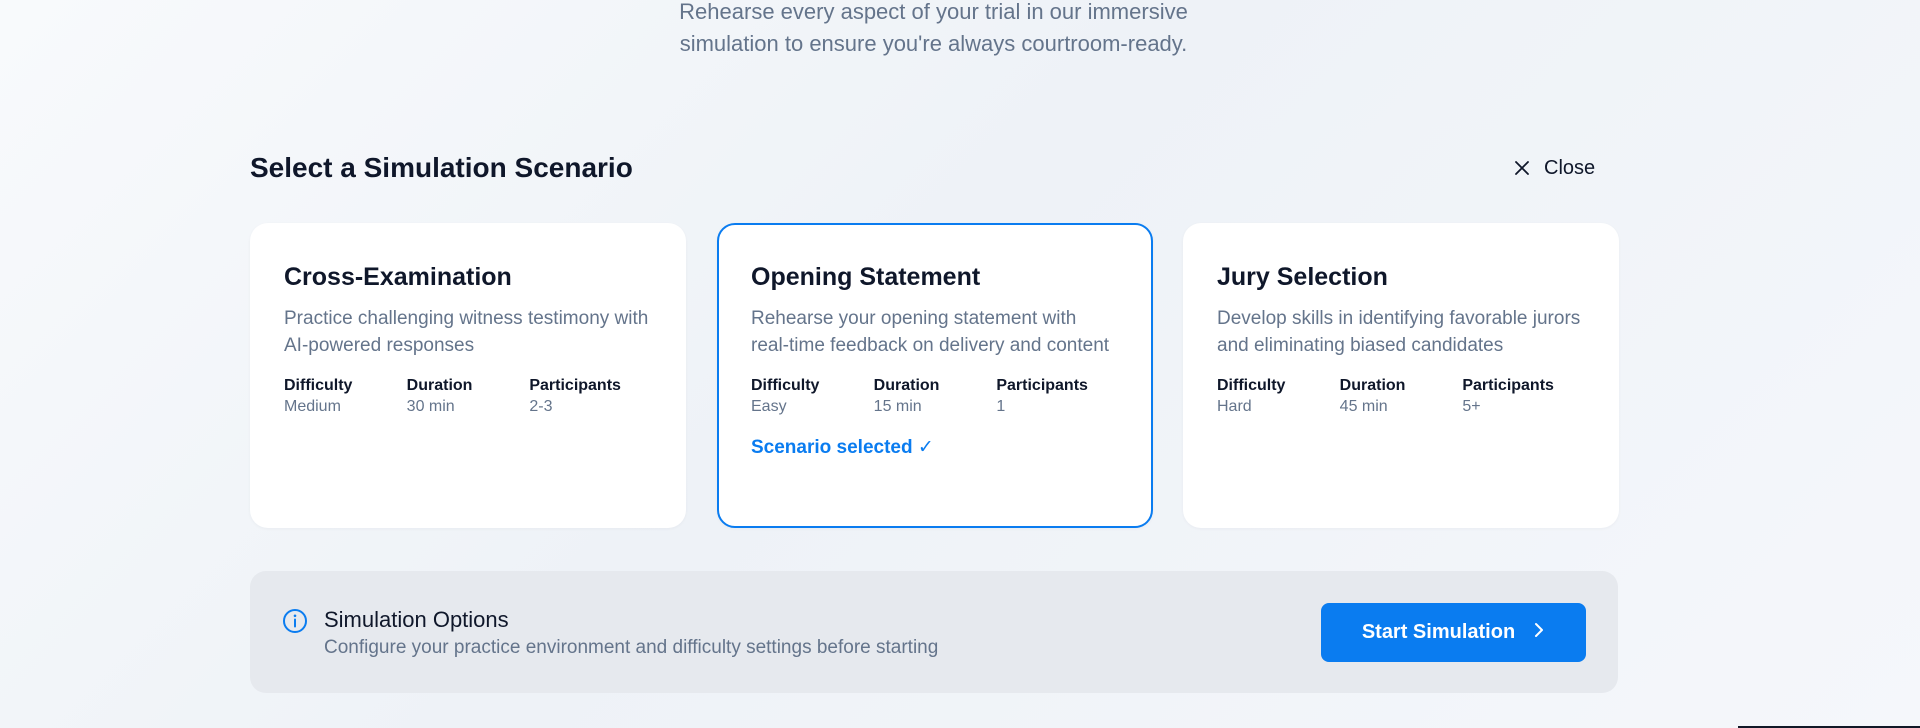 This screenshot has width=1920, height=728. Describe the element at coordinates (590, 396) in the screenshot. I see `stat-participants: Participants 2-3` at that location.